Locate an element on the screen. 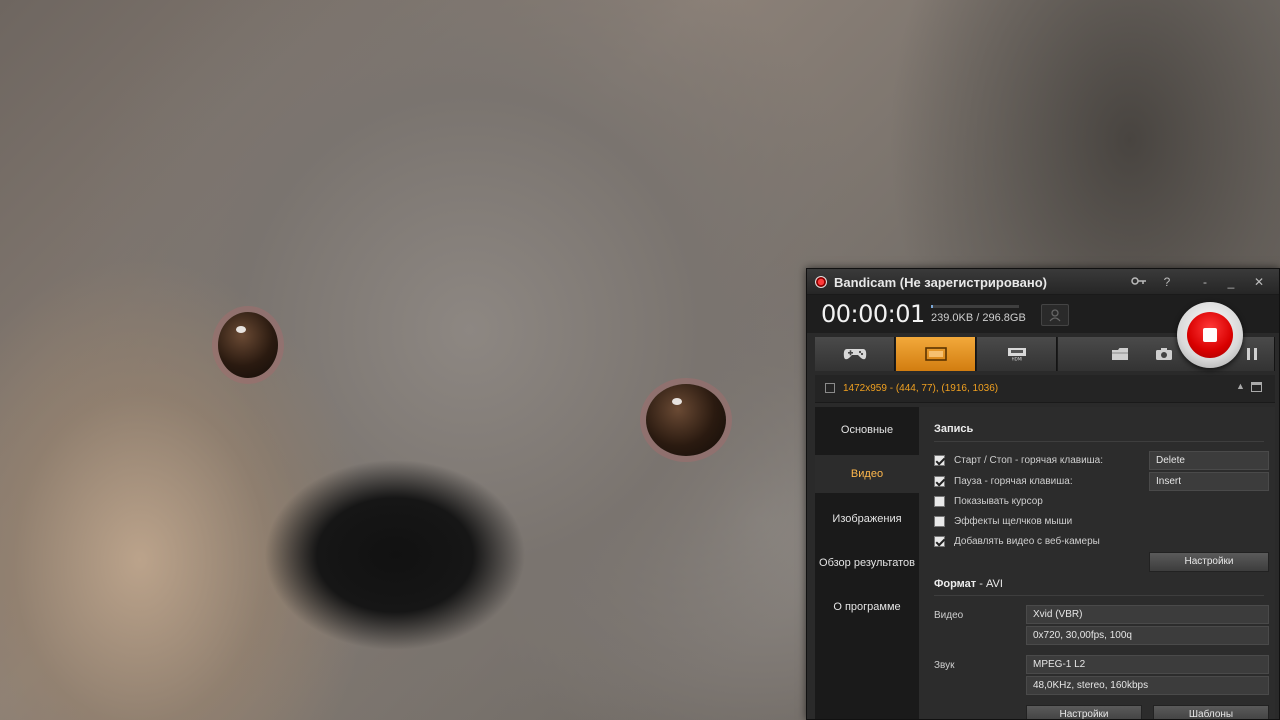 This screenshot has height=720, width=1280. format-section-title: Формат - AVI is located at coordinates (968, 584).